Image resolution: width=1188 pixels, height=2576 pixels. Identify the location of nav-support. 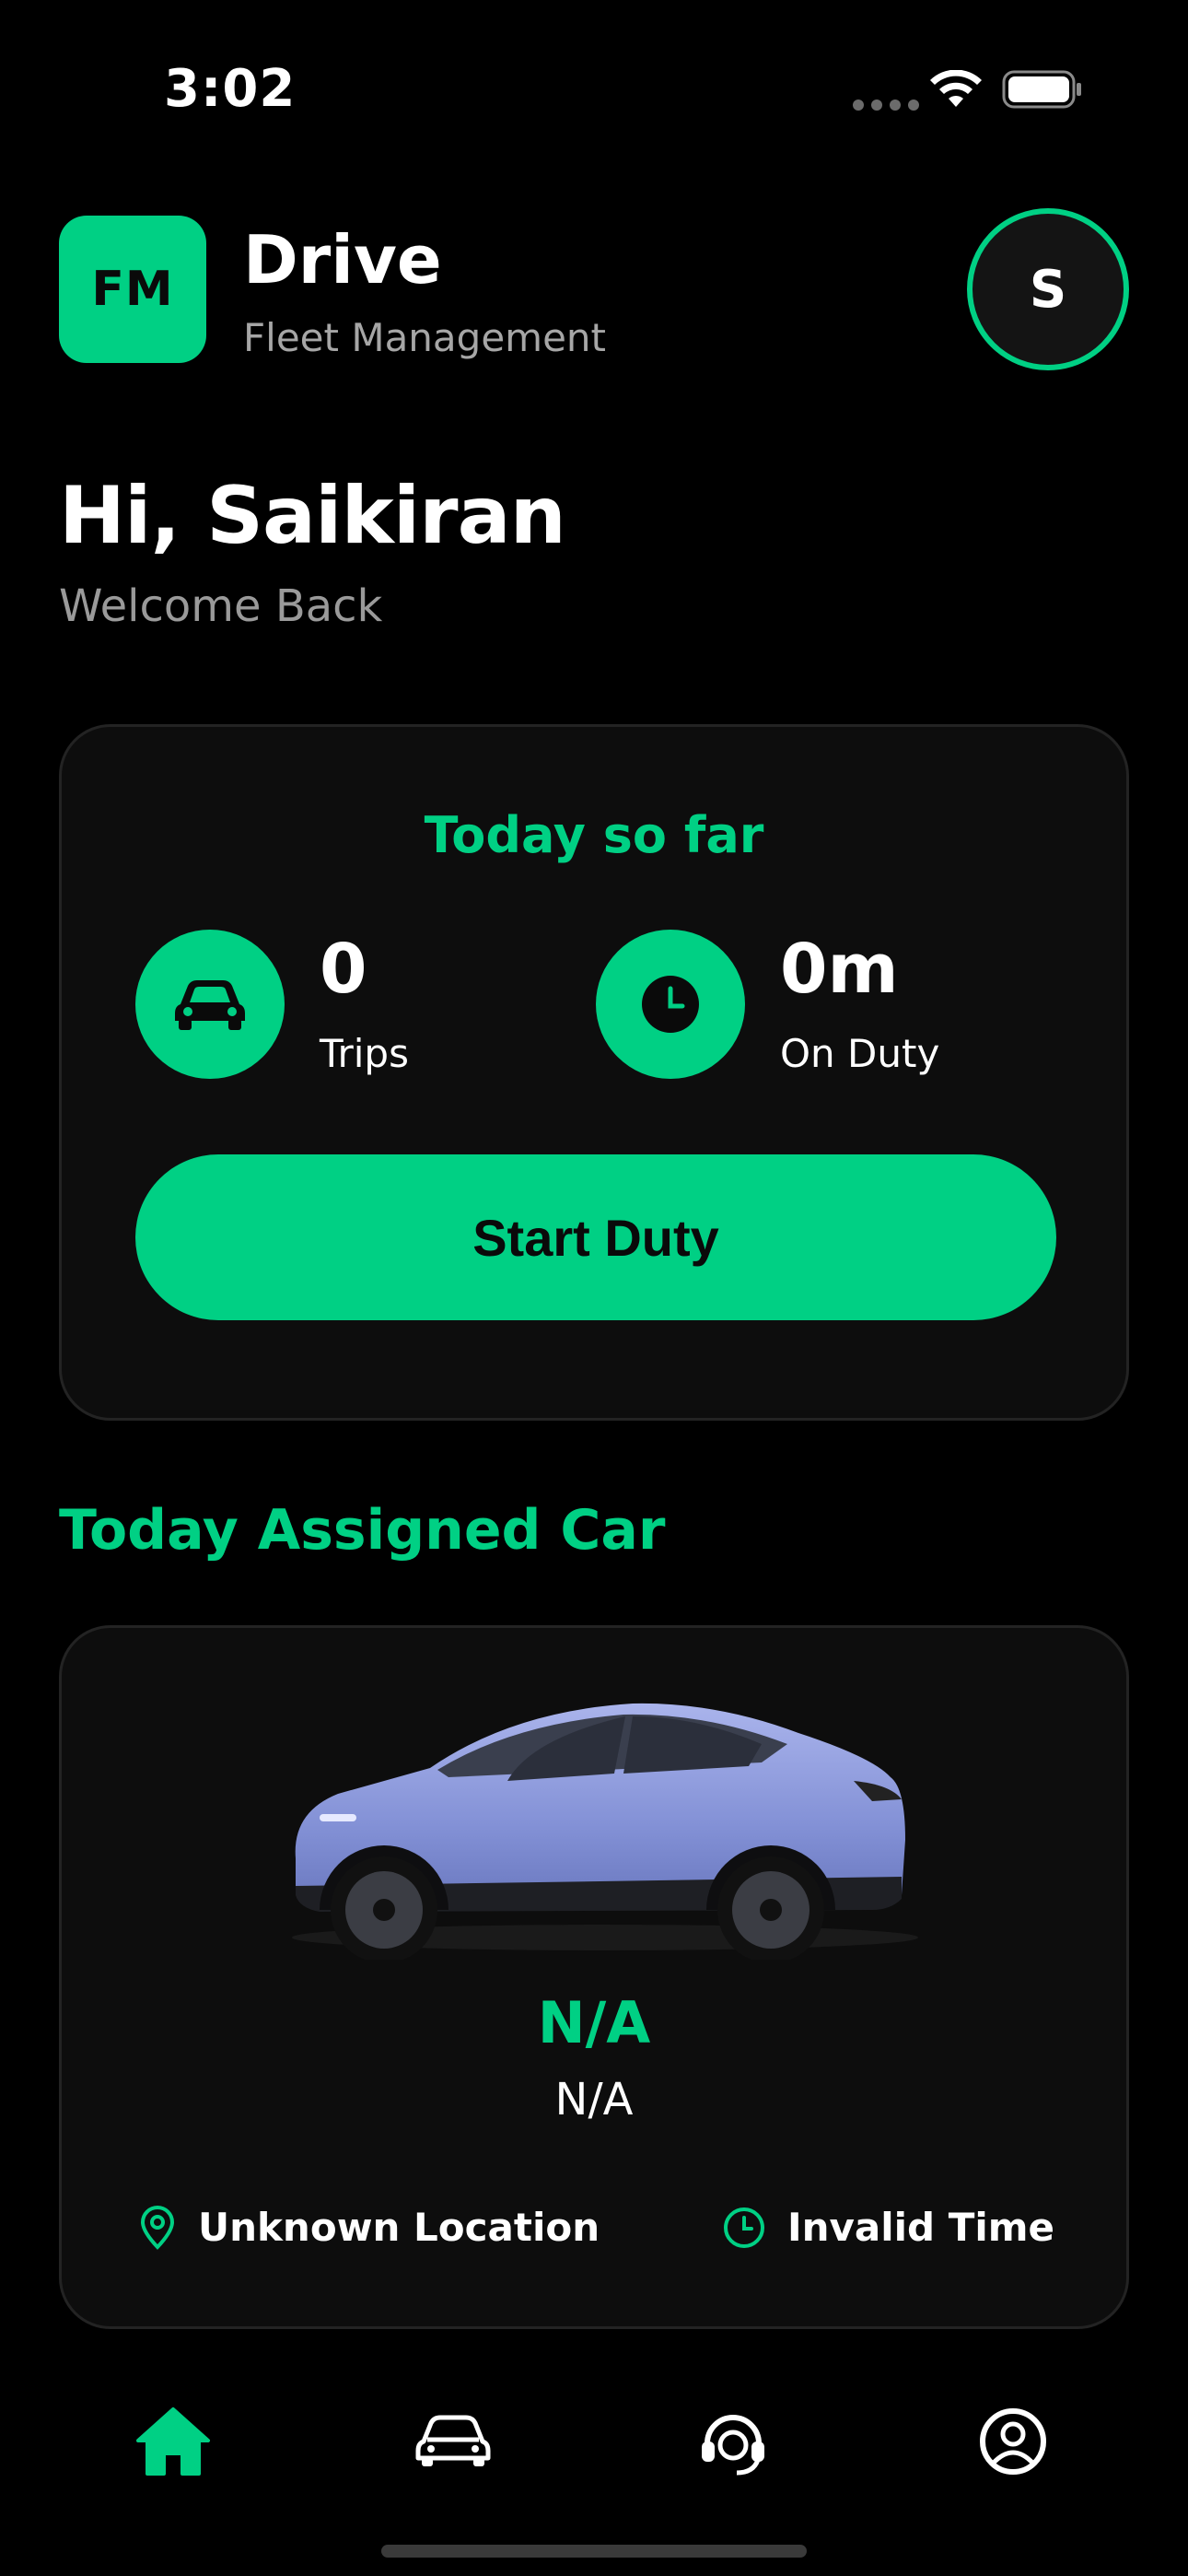
(733, 2441).